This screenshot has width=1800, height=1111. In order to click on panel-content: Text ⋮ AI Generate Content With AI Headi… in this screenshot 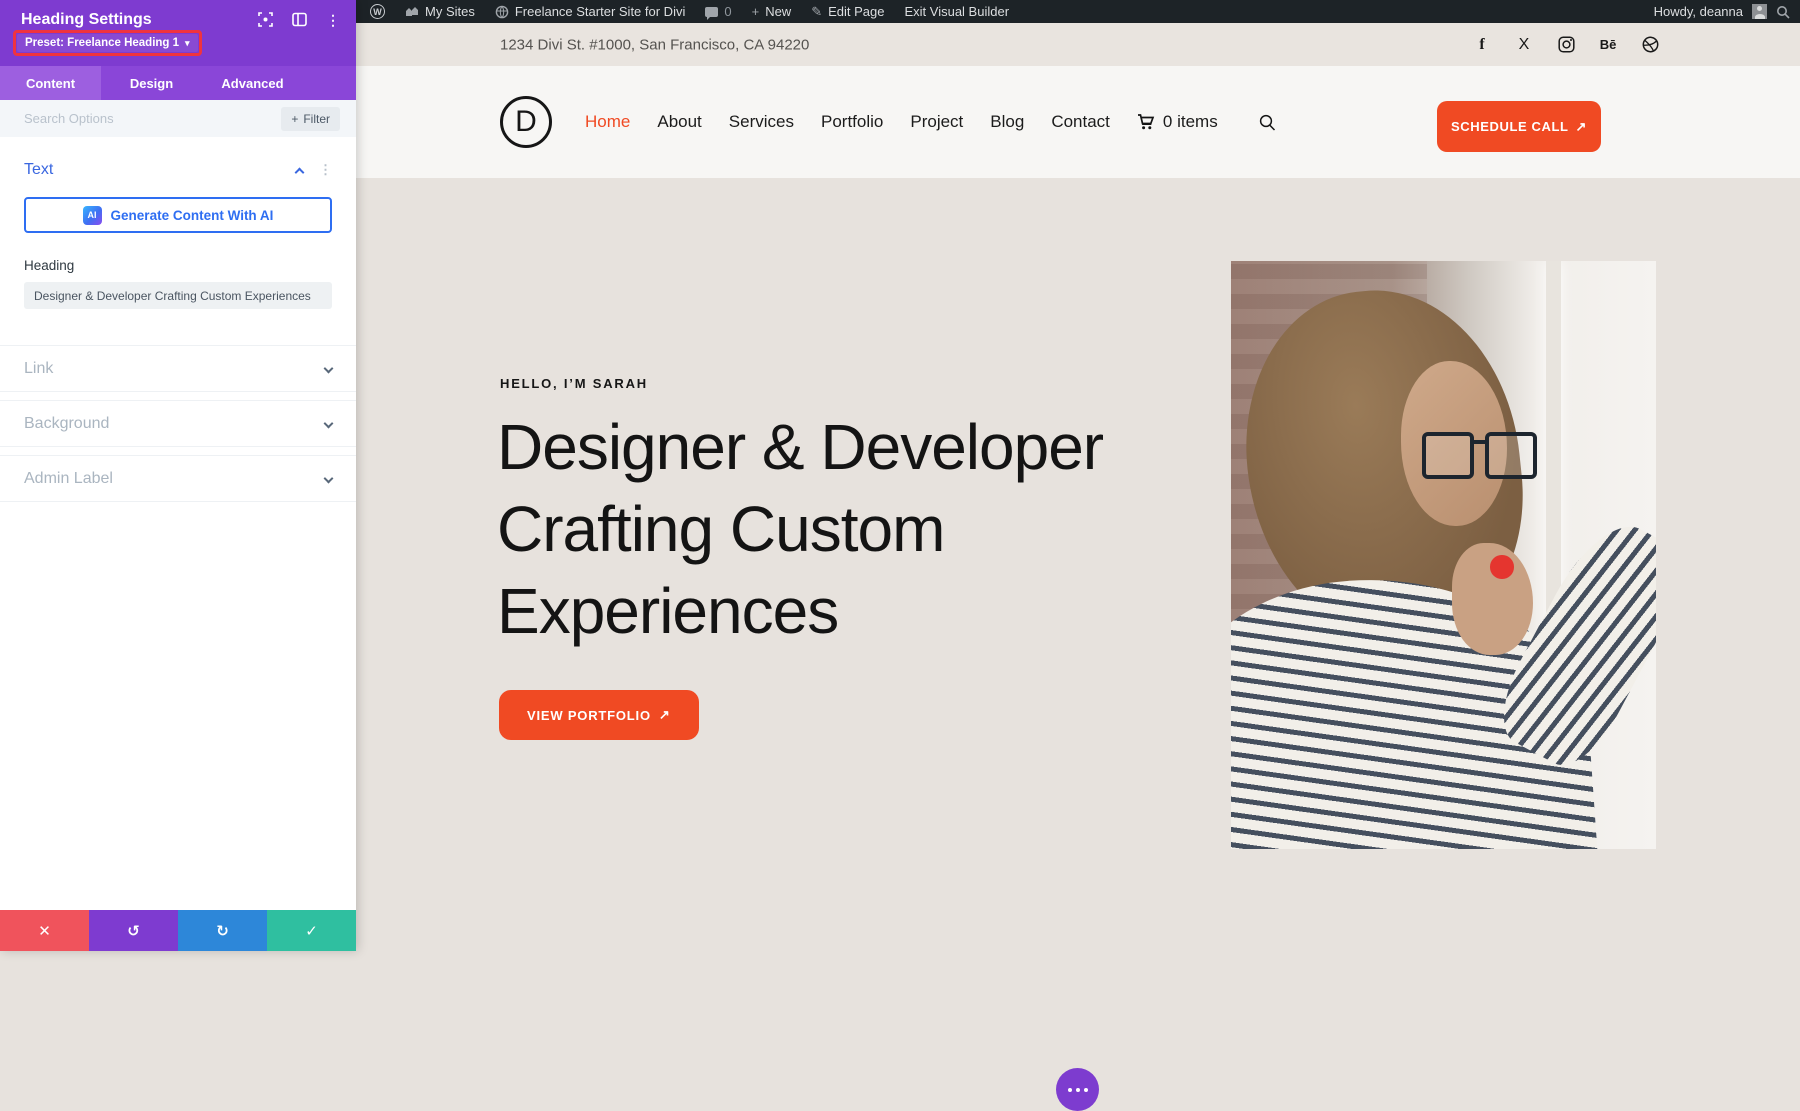, I will do `click(178, 523)`.